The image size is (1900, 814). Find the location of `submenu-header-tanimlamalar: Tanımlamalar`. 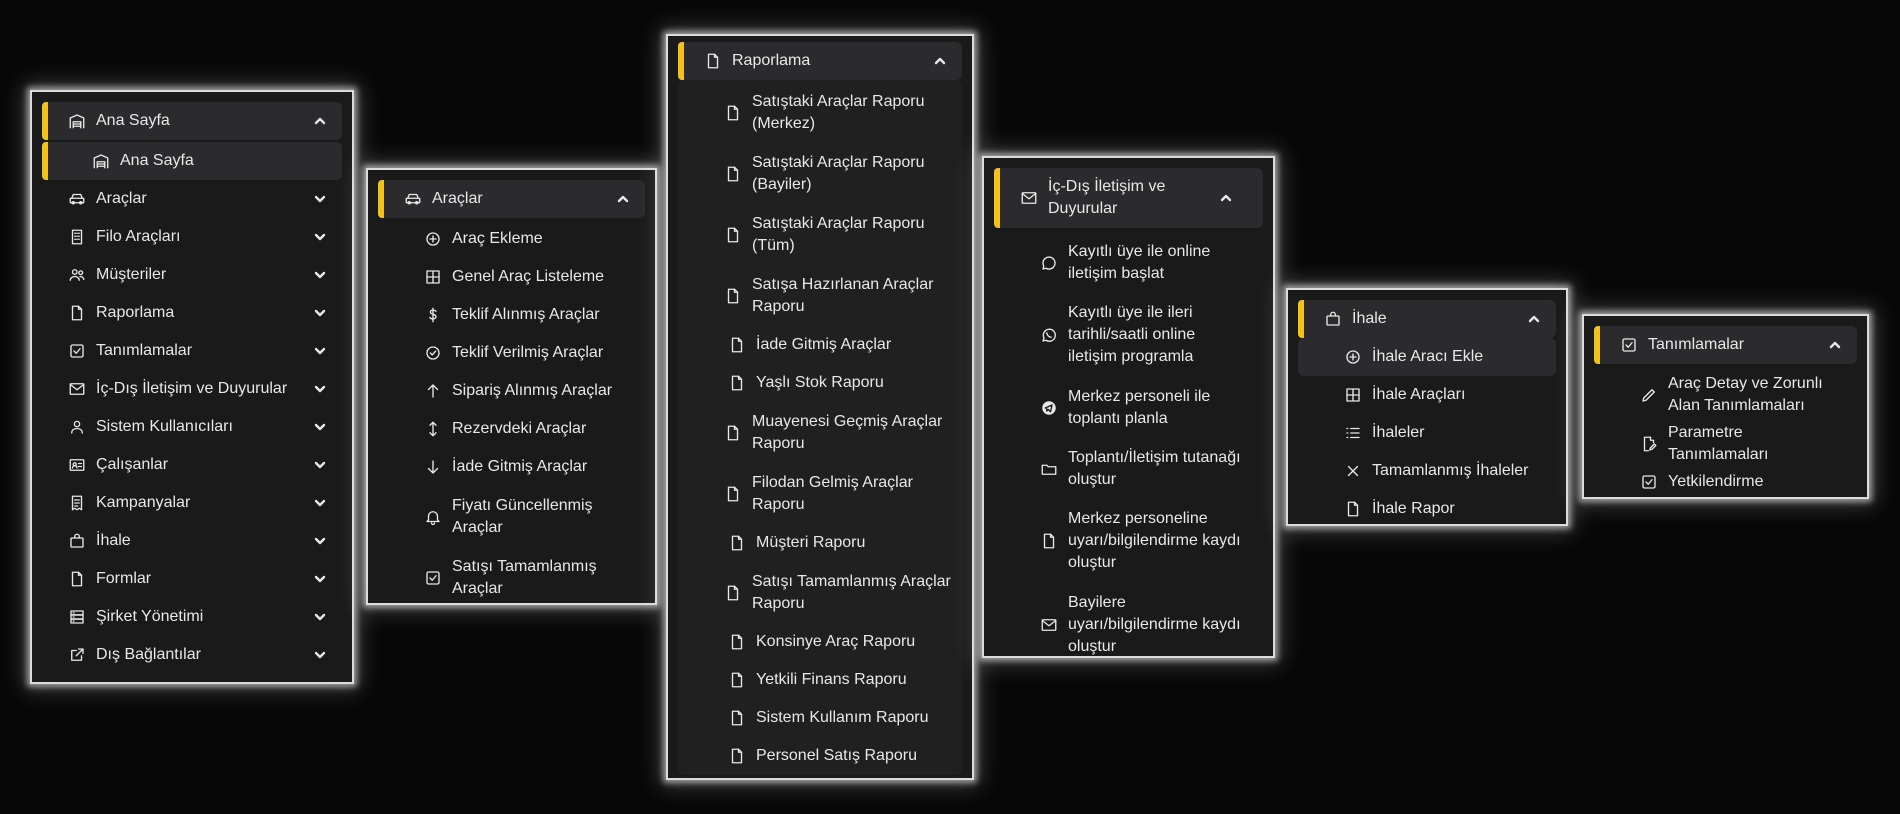

submenu-header-tanimlamalar: Tanımlamalar is located at coordinates (1725, 345).